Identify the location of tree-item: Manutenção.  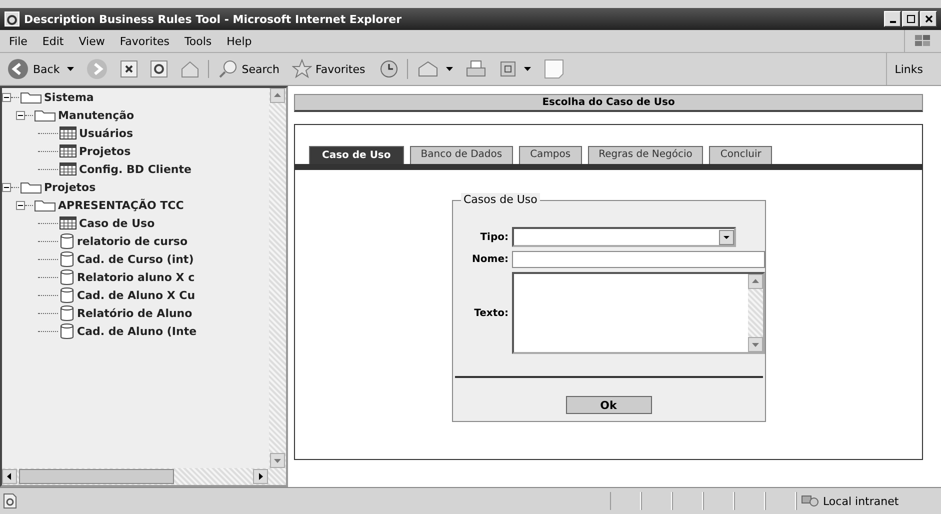
(96, 115).